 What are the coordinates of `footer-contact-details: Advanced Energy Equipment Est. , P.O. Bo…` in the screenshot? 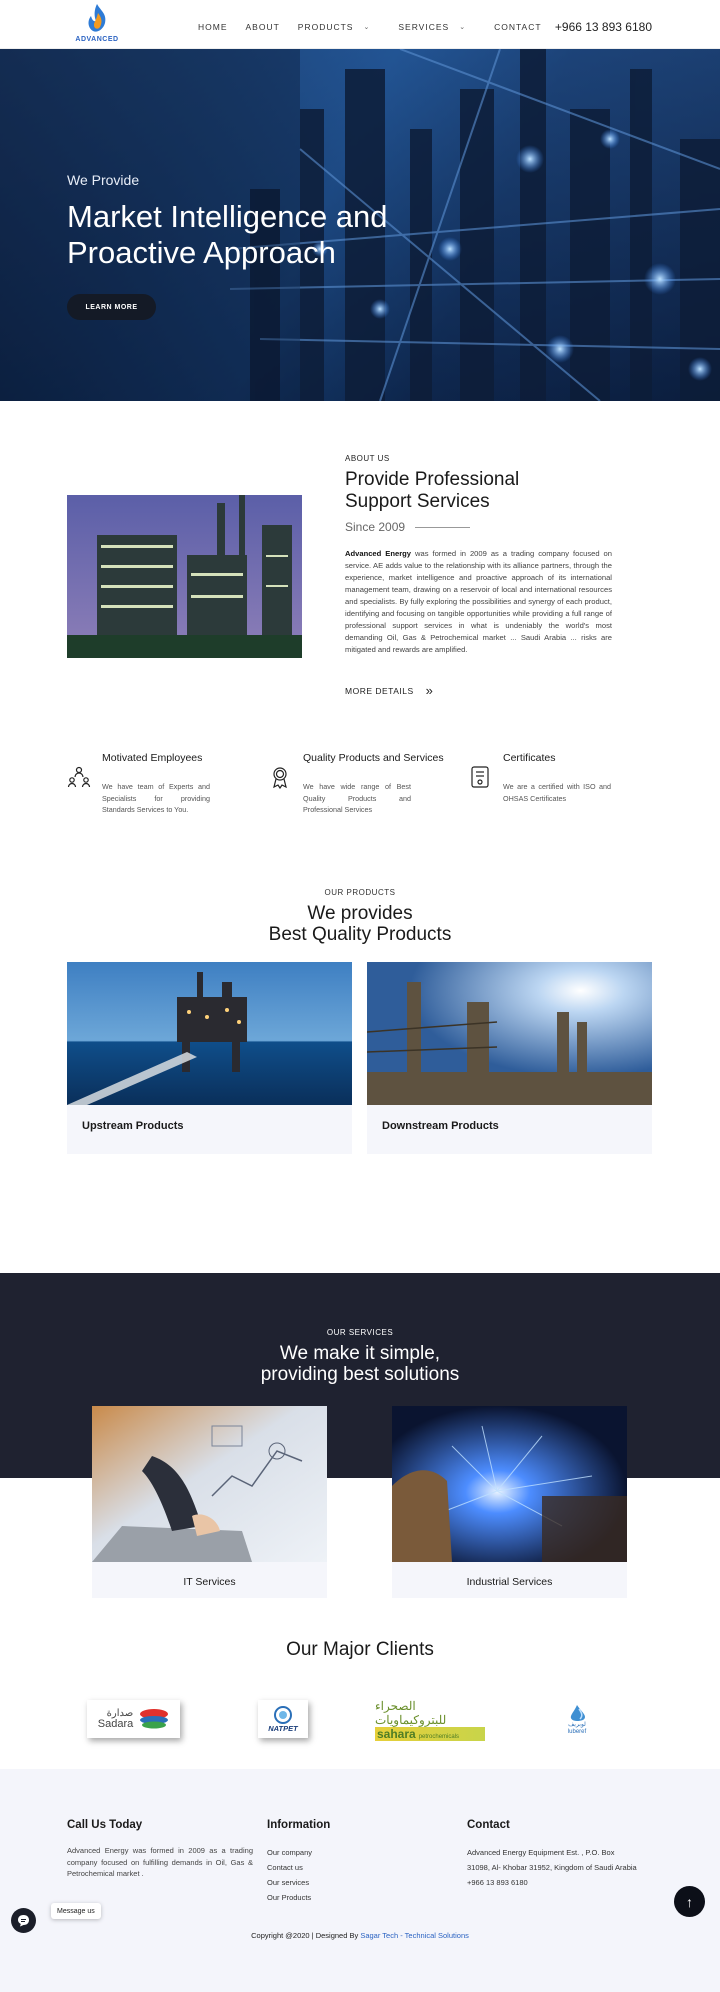 It's located at (552, 1867).